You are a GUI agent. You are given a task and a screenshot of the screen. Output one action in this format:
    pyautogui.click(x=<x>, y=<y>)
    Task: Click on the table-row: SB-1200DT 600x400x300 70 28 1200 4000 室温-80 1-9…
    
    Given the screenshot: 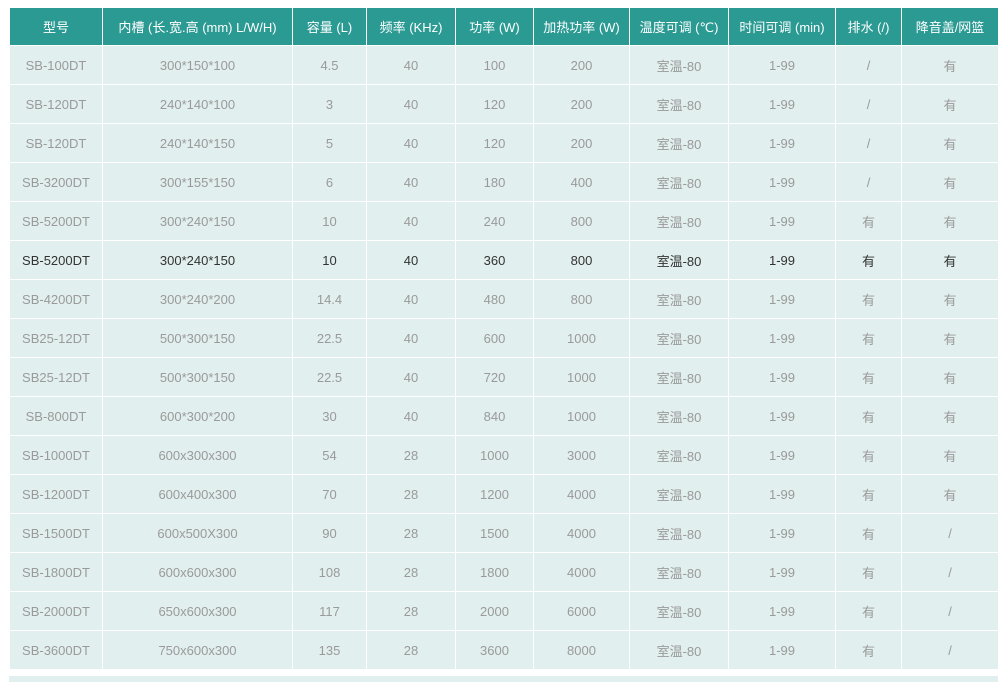 What is the action you would take?
    pyautogui.click(x=504, y=494)
    